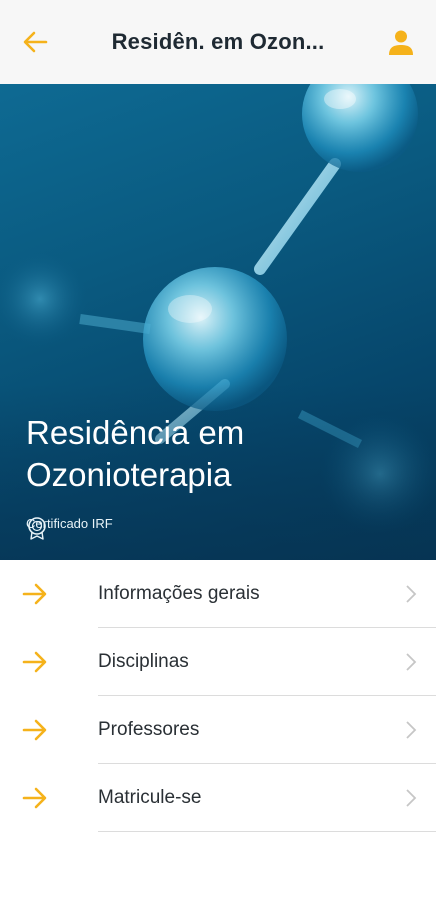 The image size is (436, 900). Describe the element at coordinates (150, 797) in the screenshot. I see `menu-item-label: Matricule-se` at that location.